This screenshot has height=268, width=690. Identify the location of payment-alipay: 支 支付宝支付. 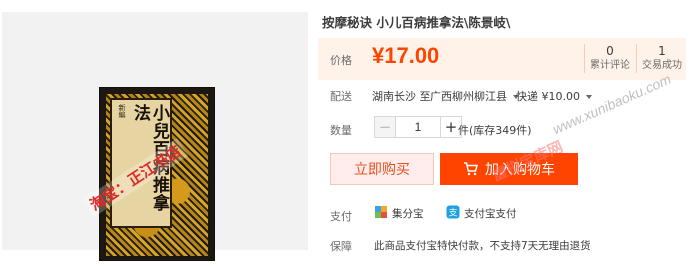
(481, 213).